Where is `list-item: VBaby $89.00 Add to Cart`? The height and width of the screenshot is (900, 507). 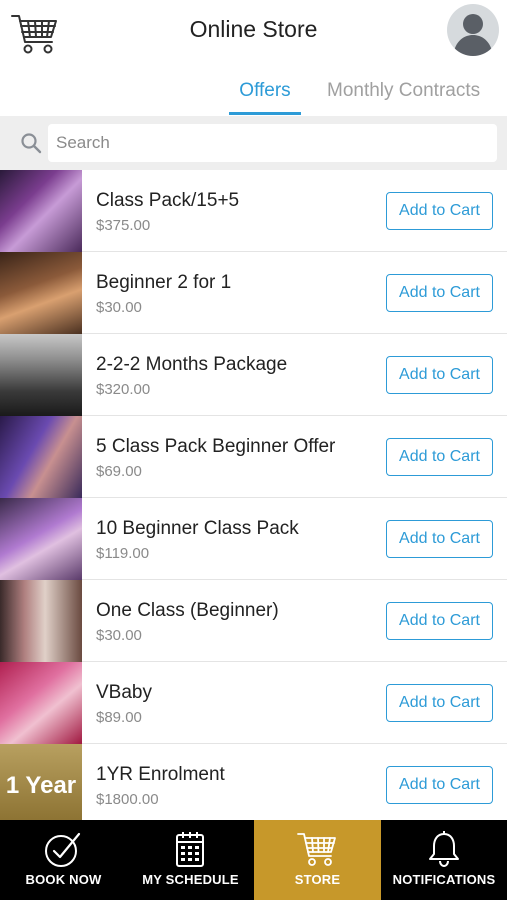
list-item: VBaby $89.00 Add to Cart is located at coordinates (253, 703).